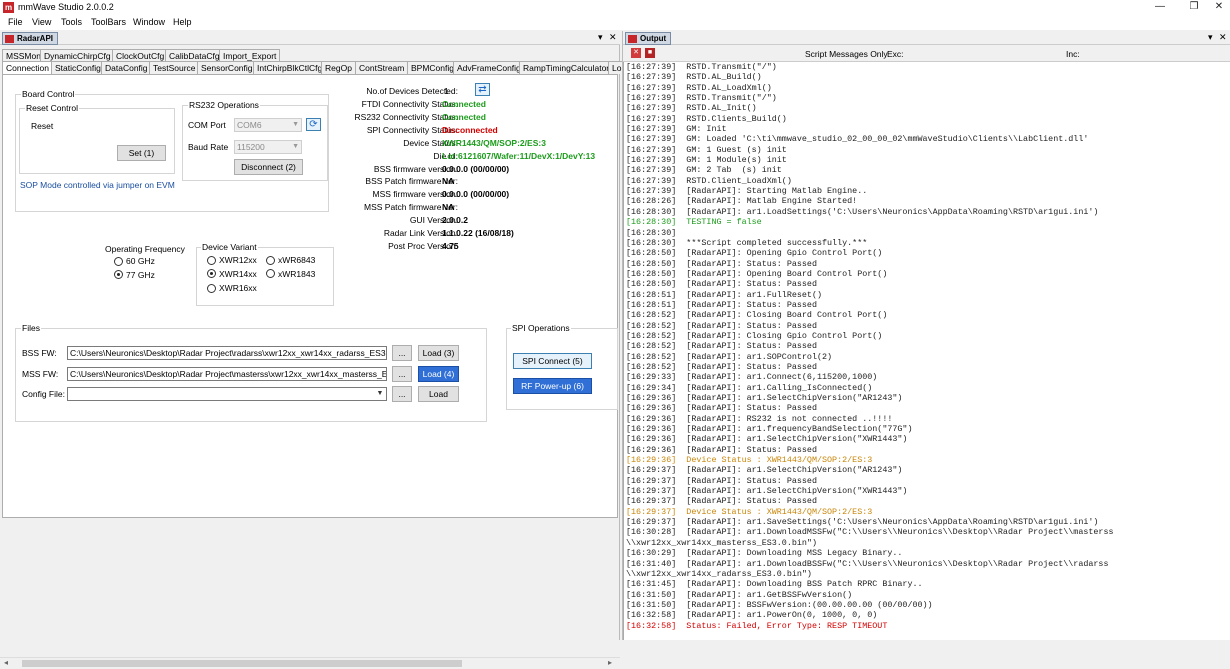  I want to click on tab-bpmconfig: BPMConfig, so click(432, 67).